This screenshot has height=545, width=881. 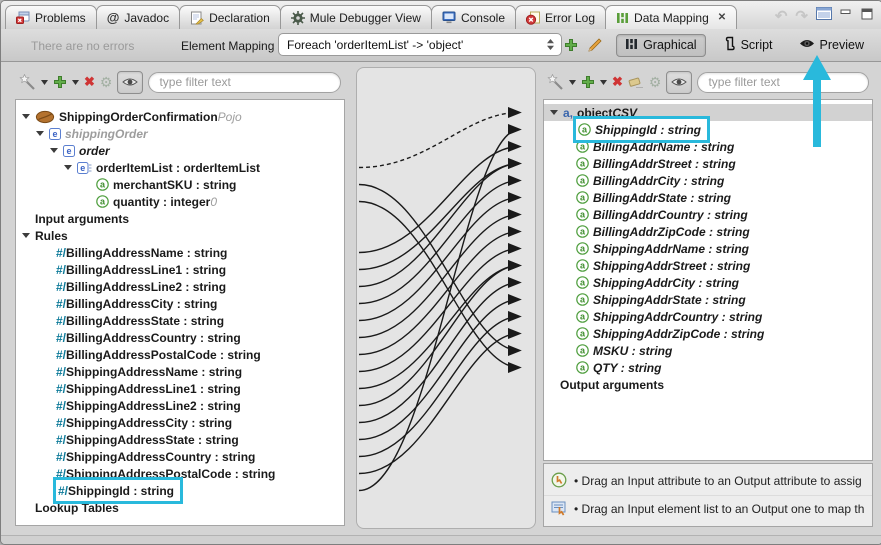 I want to click on script-view-button: Script, so click(x=748, y=45).